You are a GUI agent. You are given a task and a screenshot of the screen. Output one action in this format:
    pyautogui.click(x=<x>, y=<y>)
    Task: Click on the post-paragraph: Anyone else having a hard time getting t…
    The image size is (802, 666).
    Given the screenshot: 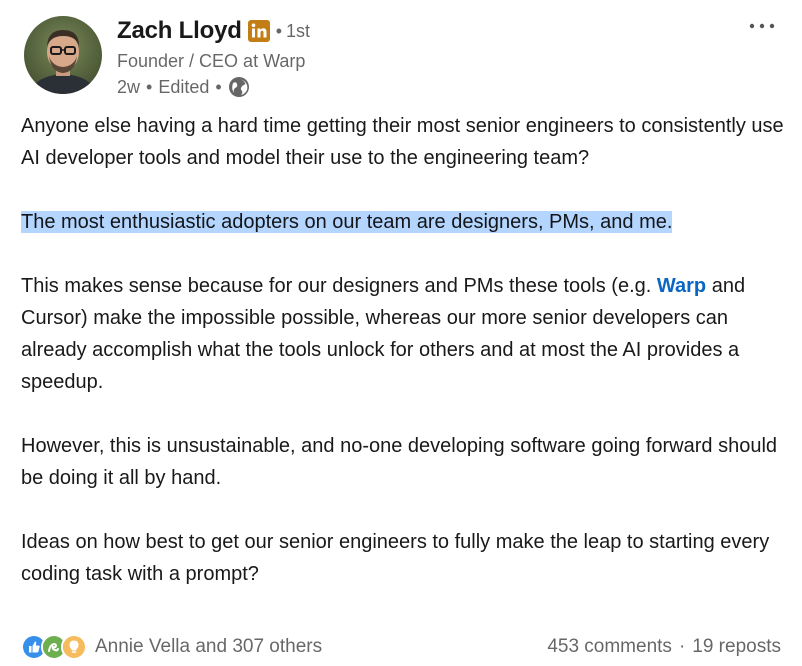 What is the action you would take?
    pyautogui.click(x=402, y=142)
    